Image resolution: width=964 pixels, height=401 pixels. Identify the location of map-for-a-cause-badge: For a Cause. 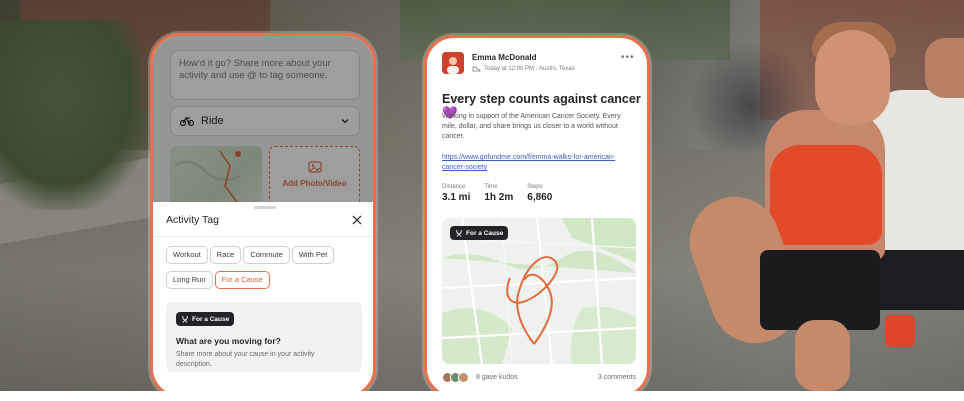
(479, 233).